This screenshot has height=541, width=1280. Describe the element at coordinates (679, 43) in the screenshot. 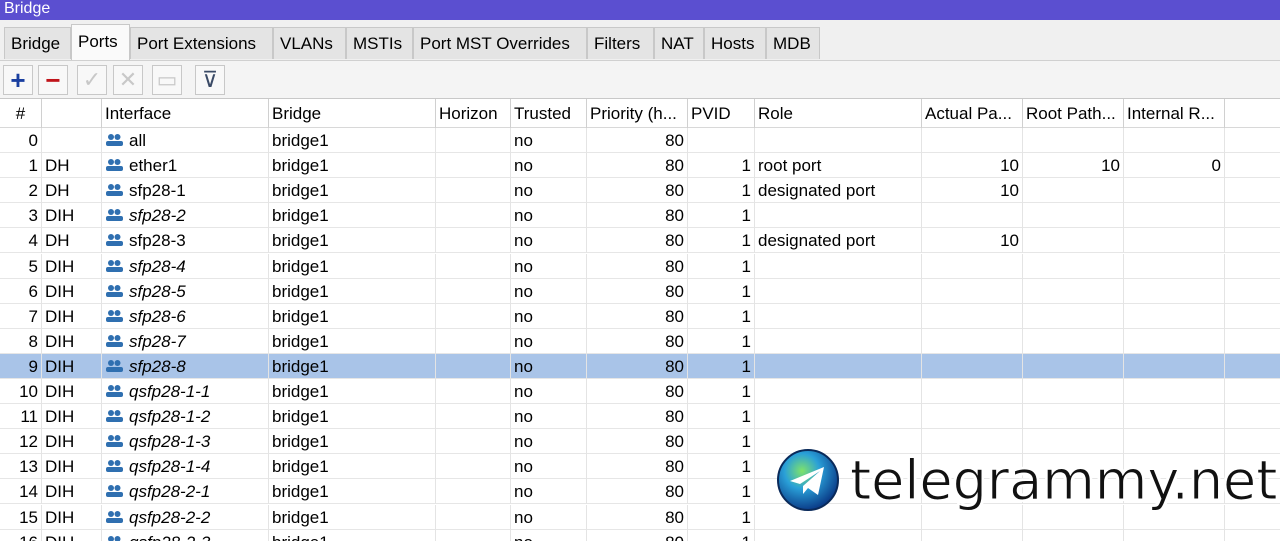

I see `tab-nat: NAT` at that location.